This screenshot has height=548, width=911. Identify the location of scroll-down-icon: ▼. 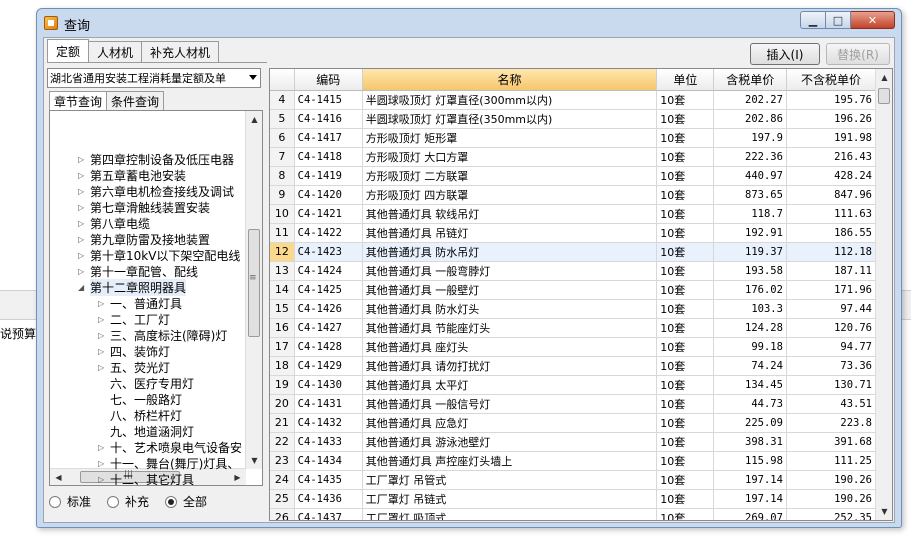
(254, 460).